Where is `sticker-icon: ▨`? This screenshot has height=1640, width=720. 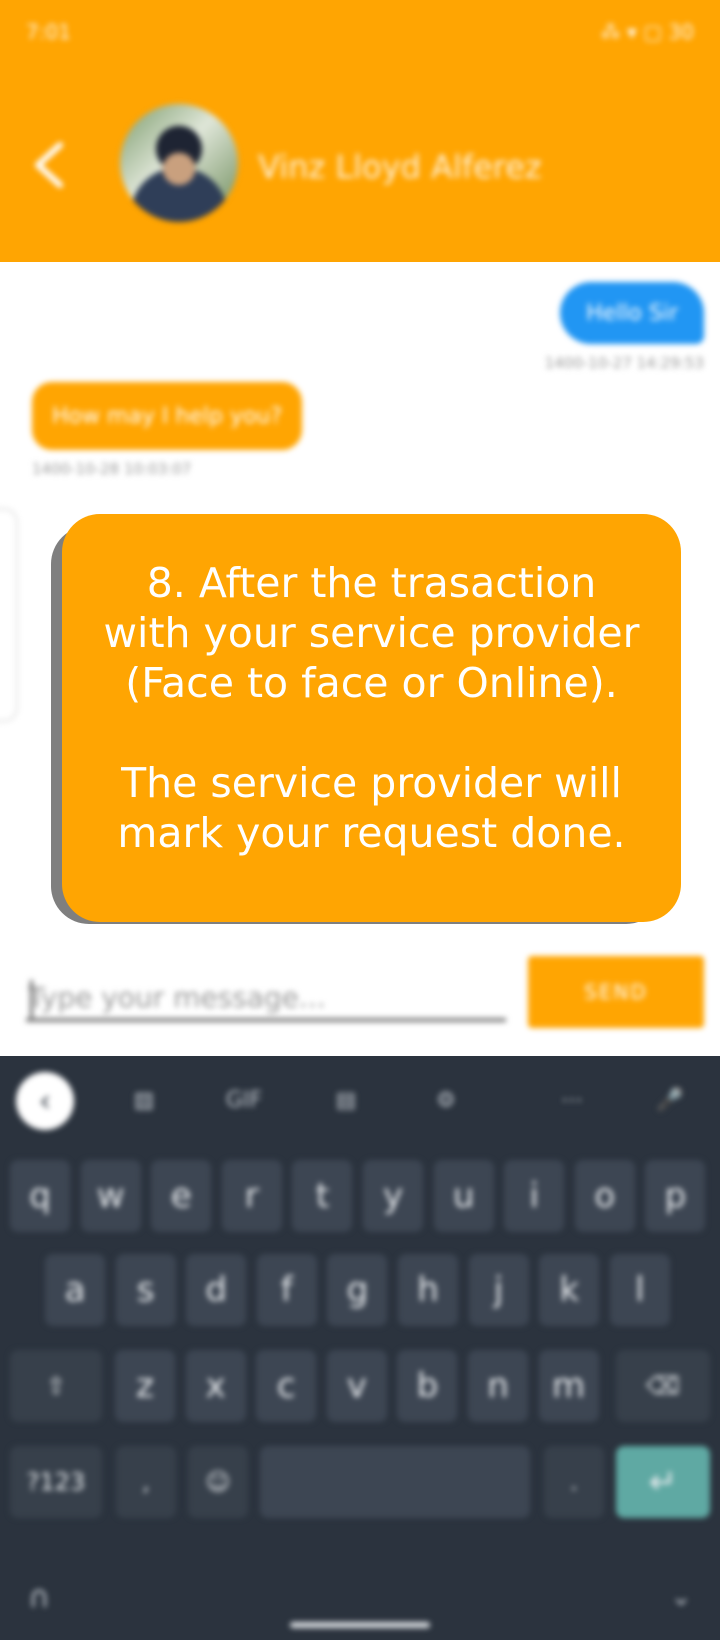 sticker-icon: ▨ is located at coordinates (144, 1100).